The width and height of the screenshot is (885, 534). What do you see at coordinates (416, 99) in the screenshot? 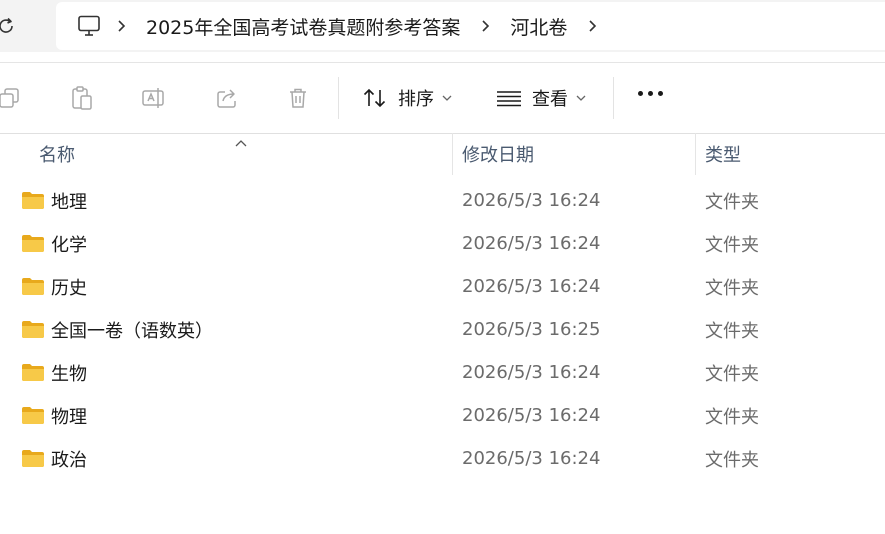
I see `sort-label: 排序` at bounding box center [416, 99].